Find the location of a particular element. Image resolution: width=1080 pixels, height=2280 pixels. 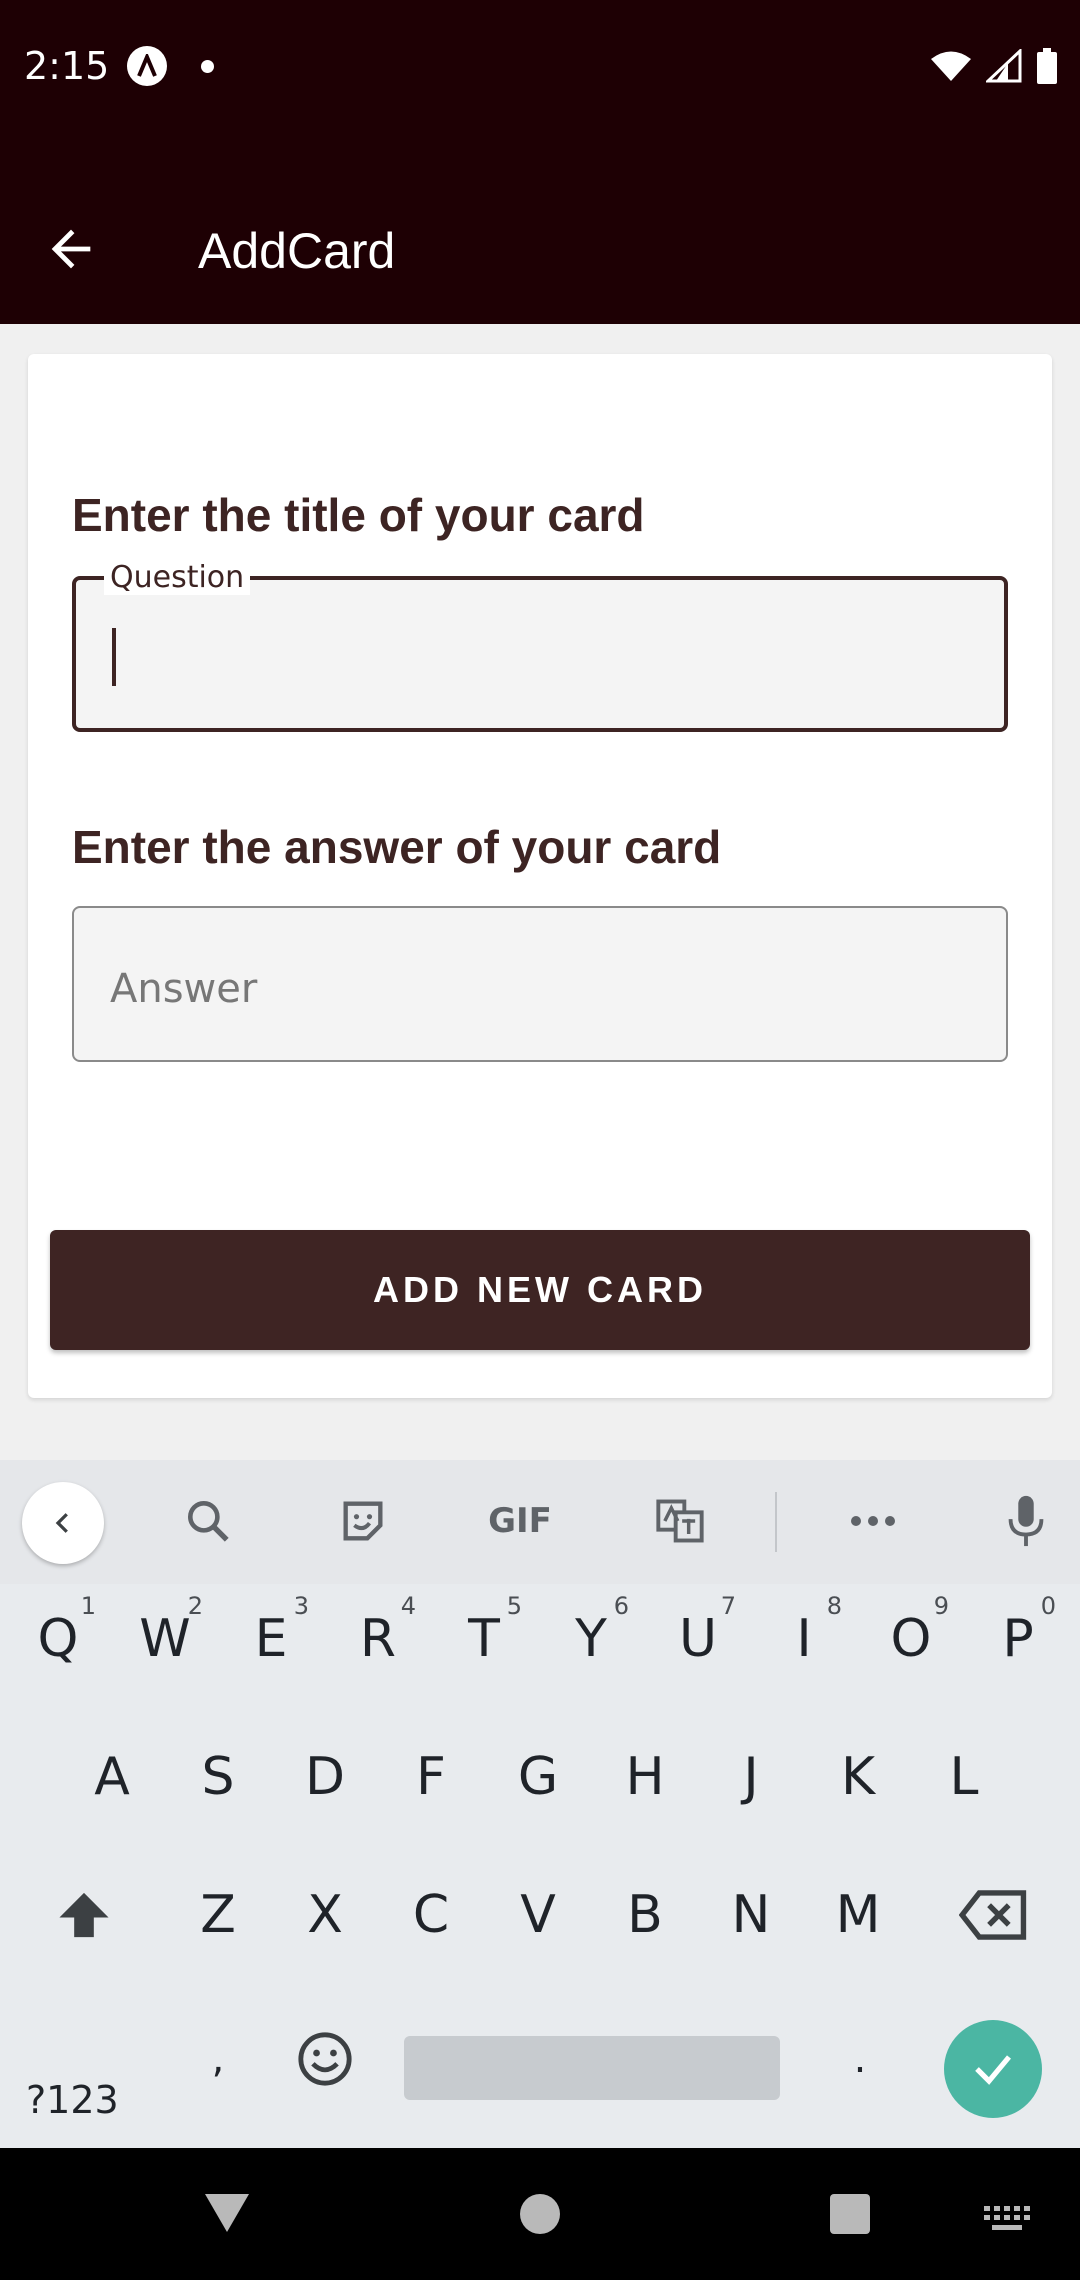

add-new-card-button: ADD NEW CARD is located at coordinates (540, 1290).